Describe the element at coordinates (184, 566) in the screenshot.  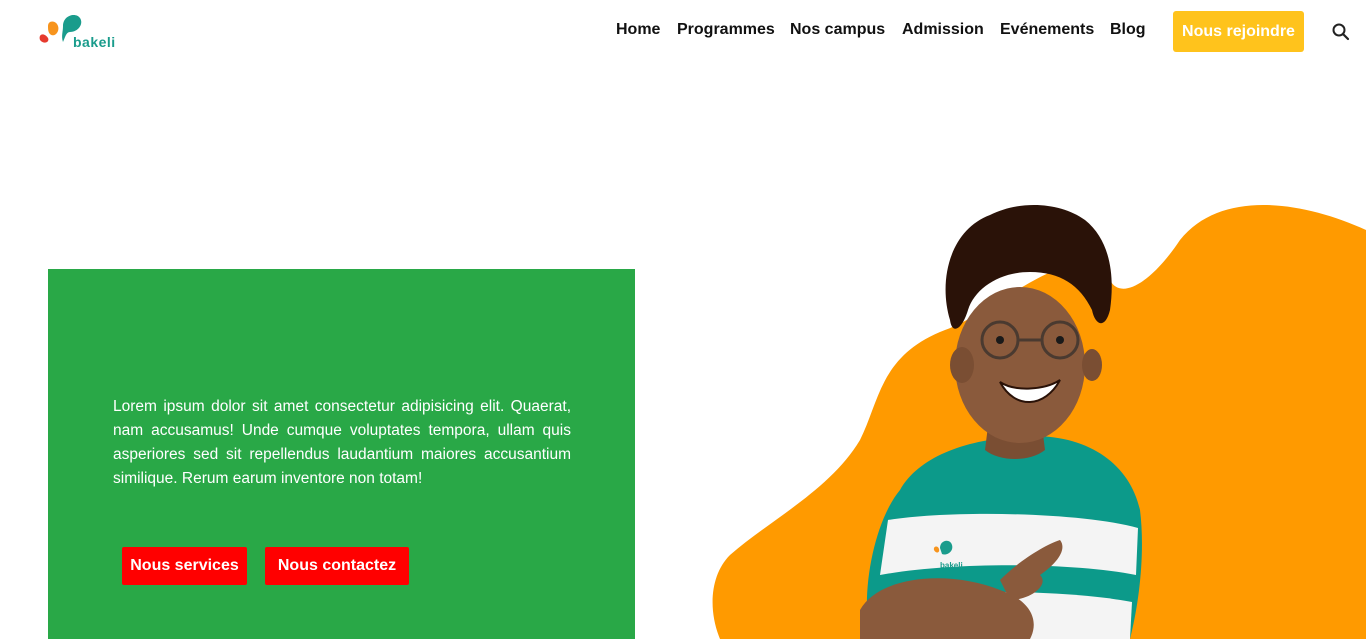
I see `services-button: Nous services` at that location.